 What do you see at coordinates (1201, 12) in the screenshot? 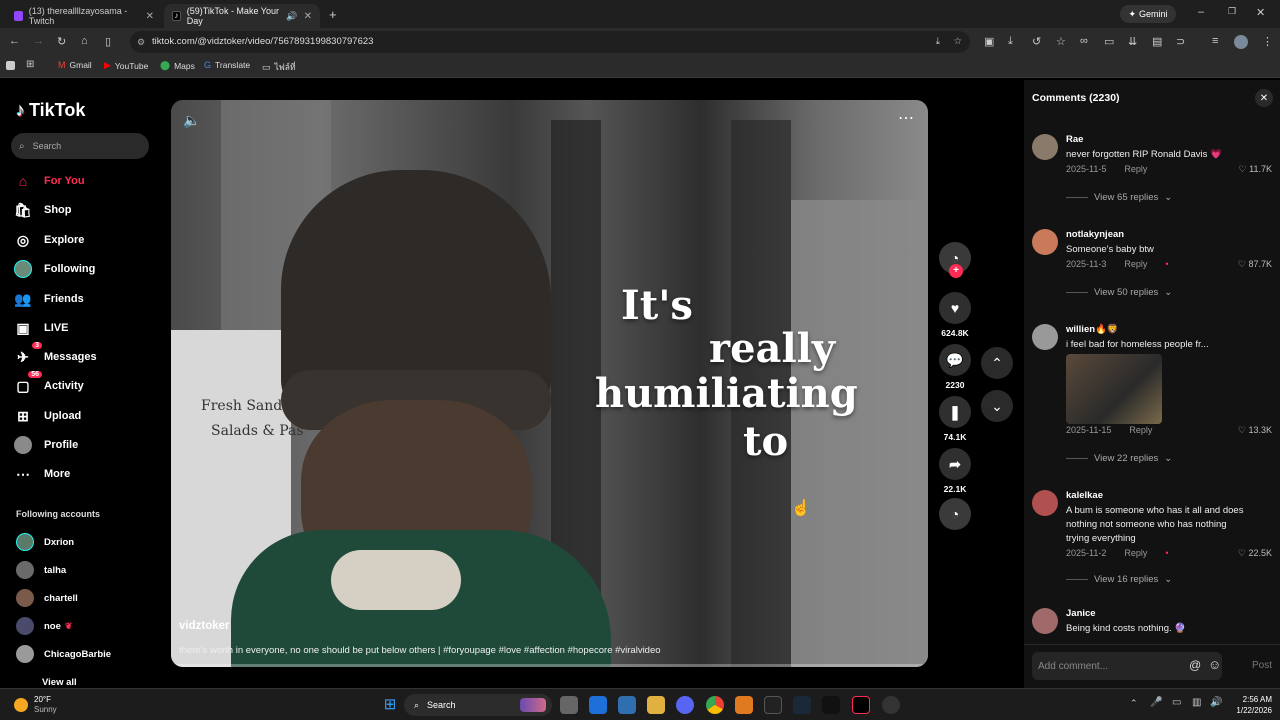
I see `minimize-icon: –` at bounding box center [1201, 12].